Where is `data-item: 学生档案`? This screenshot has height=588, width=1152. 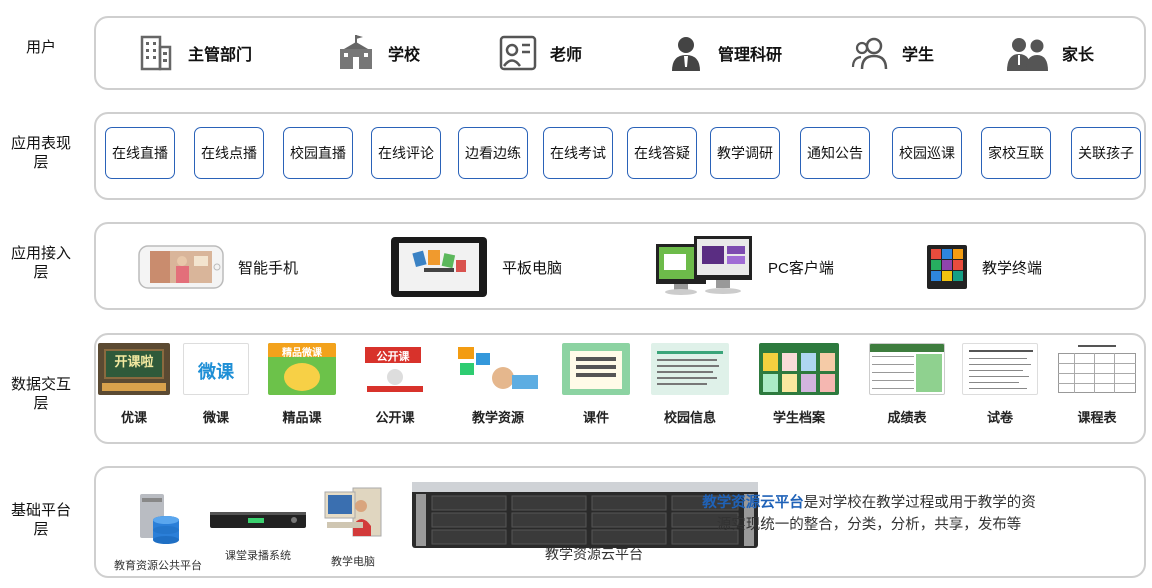
data-item: 学生档案 is located at coordinates (799, 384).